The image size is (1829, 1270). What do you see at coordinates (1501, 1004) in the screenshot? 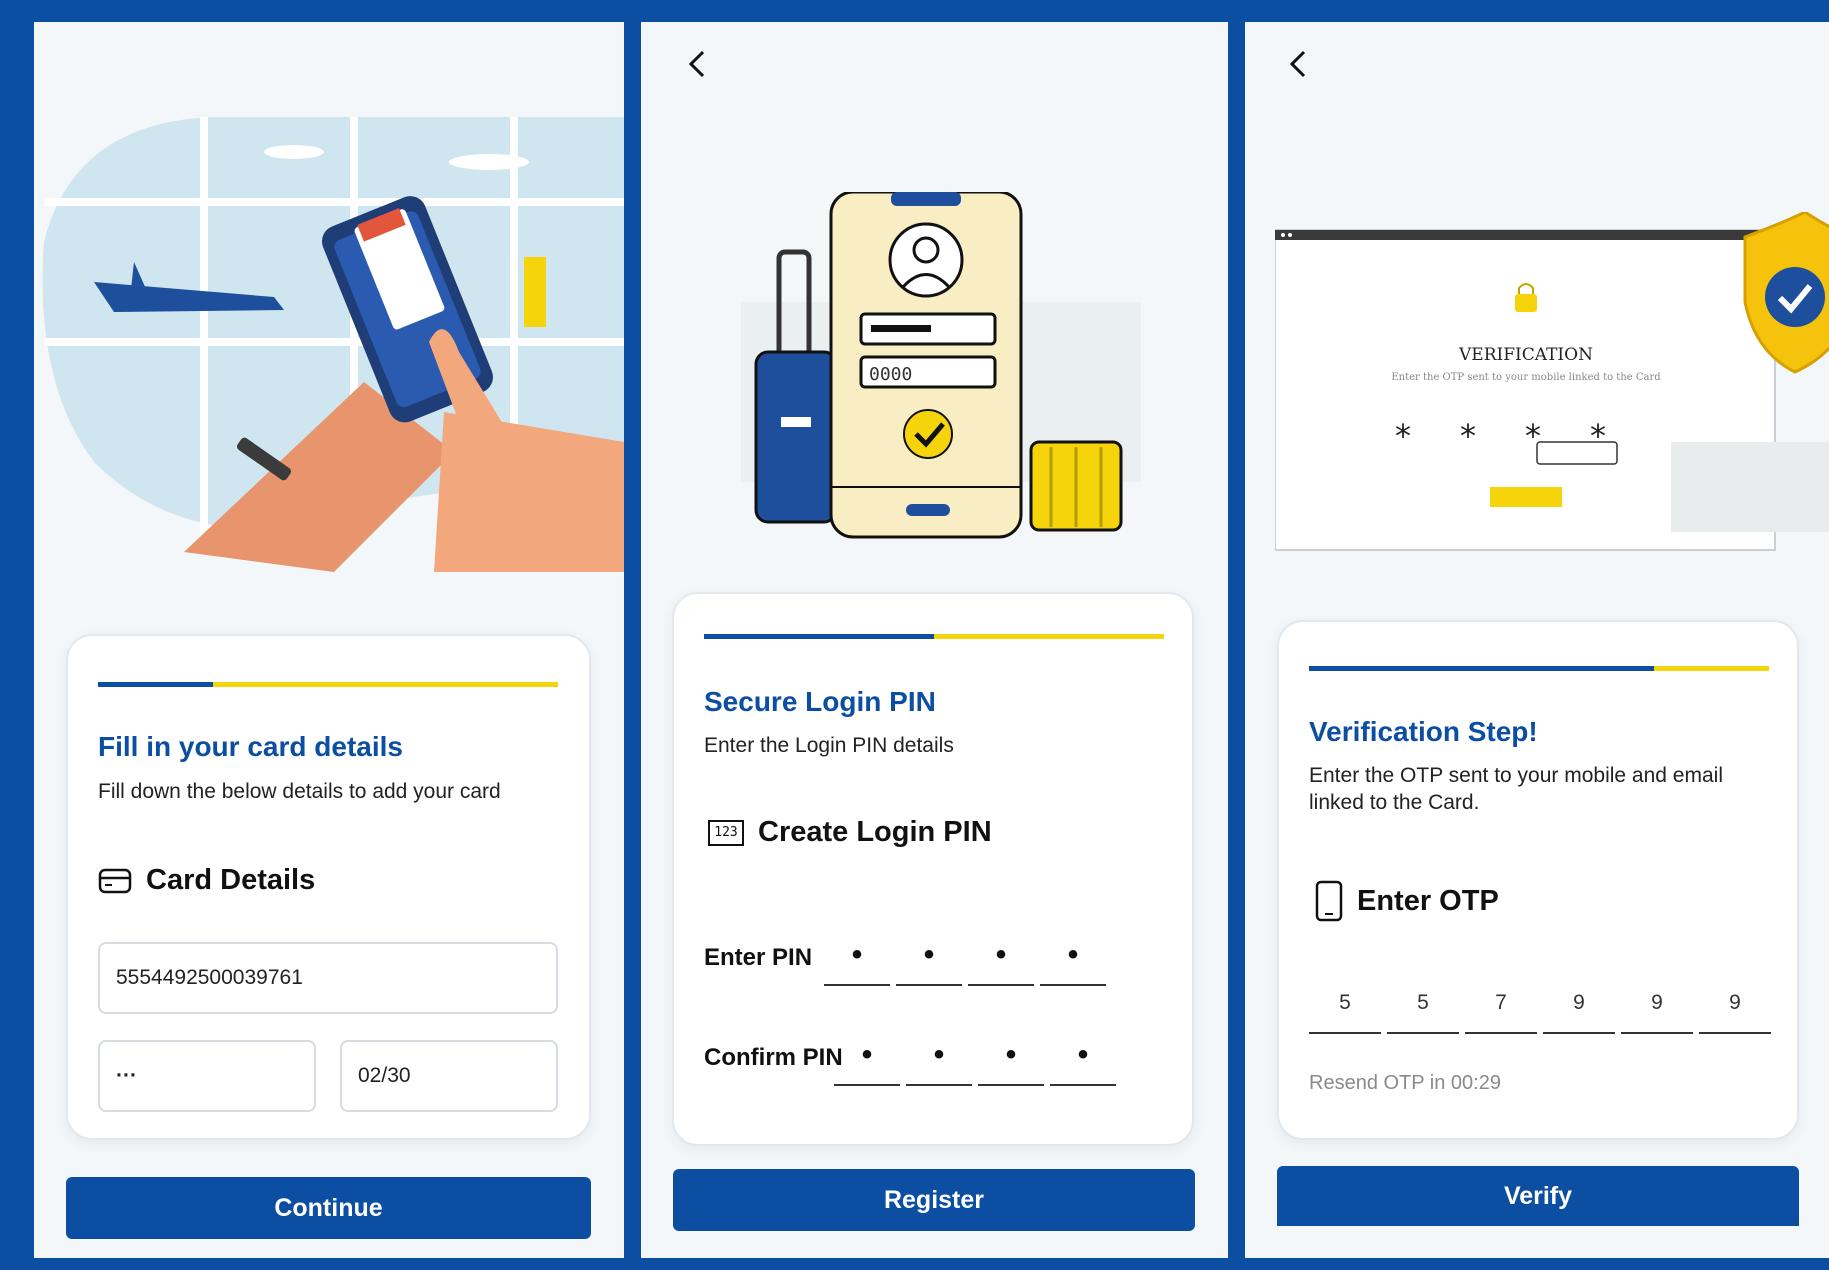
I see `otp-digit-input: 7` at bounding box center [1501, 1004].